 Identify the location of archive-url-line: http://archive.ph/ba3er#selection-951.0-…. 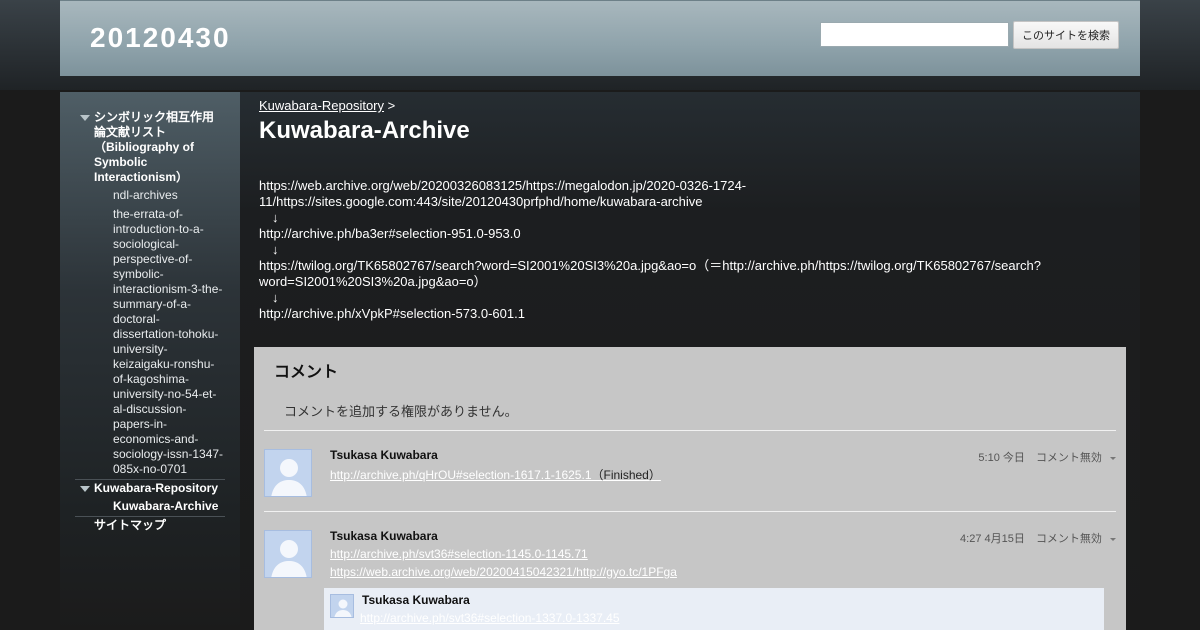
(390, 233).